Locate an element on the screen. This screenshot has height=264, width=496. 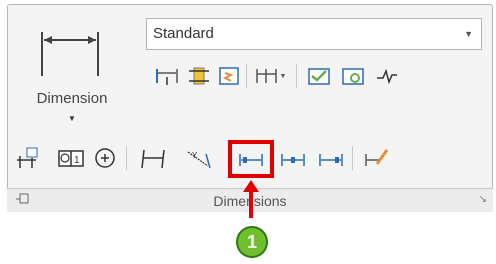
update-dimension-button is located at coordinates (353, 76).